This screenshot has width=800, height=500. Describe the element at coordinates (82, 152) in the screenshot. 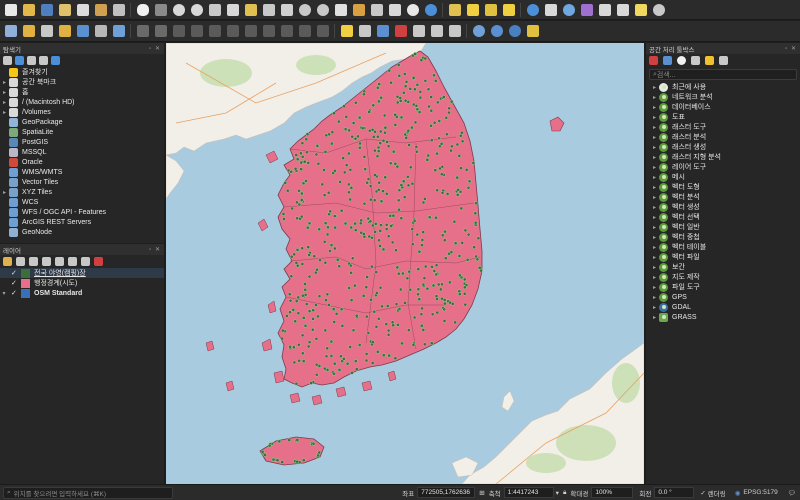

I see `browser-item: MSSQL` at that location.